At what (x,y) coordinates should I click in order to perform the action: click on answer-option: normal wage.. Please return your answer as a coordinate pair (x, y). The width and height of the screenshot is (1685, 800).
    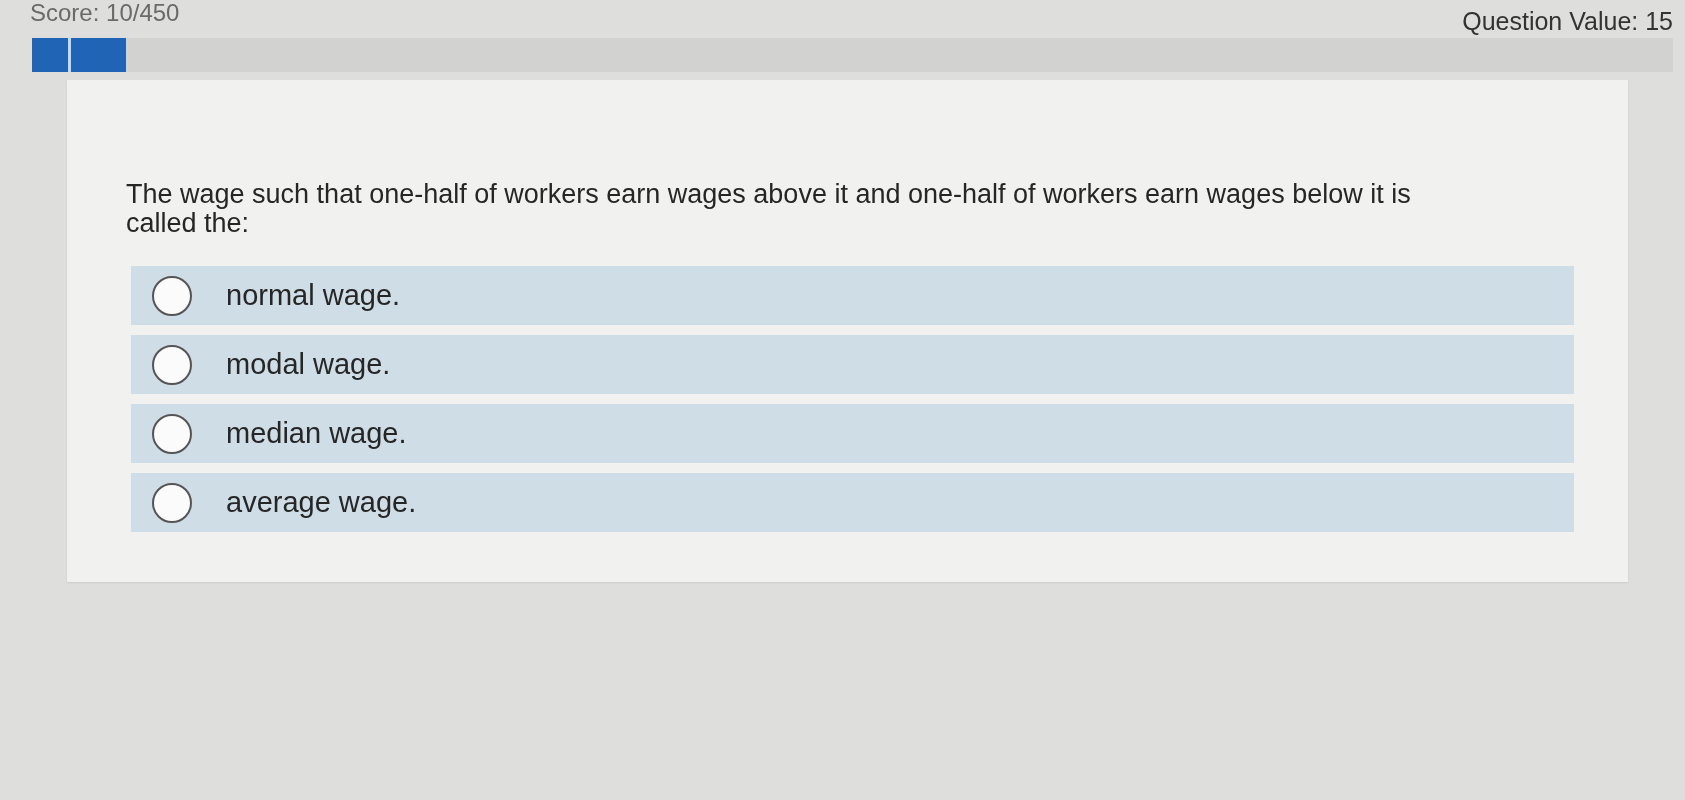
    Looking at the image, I should click on (852, 295).